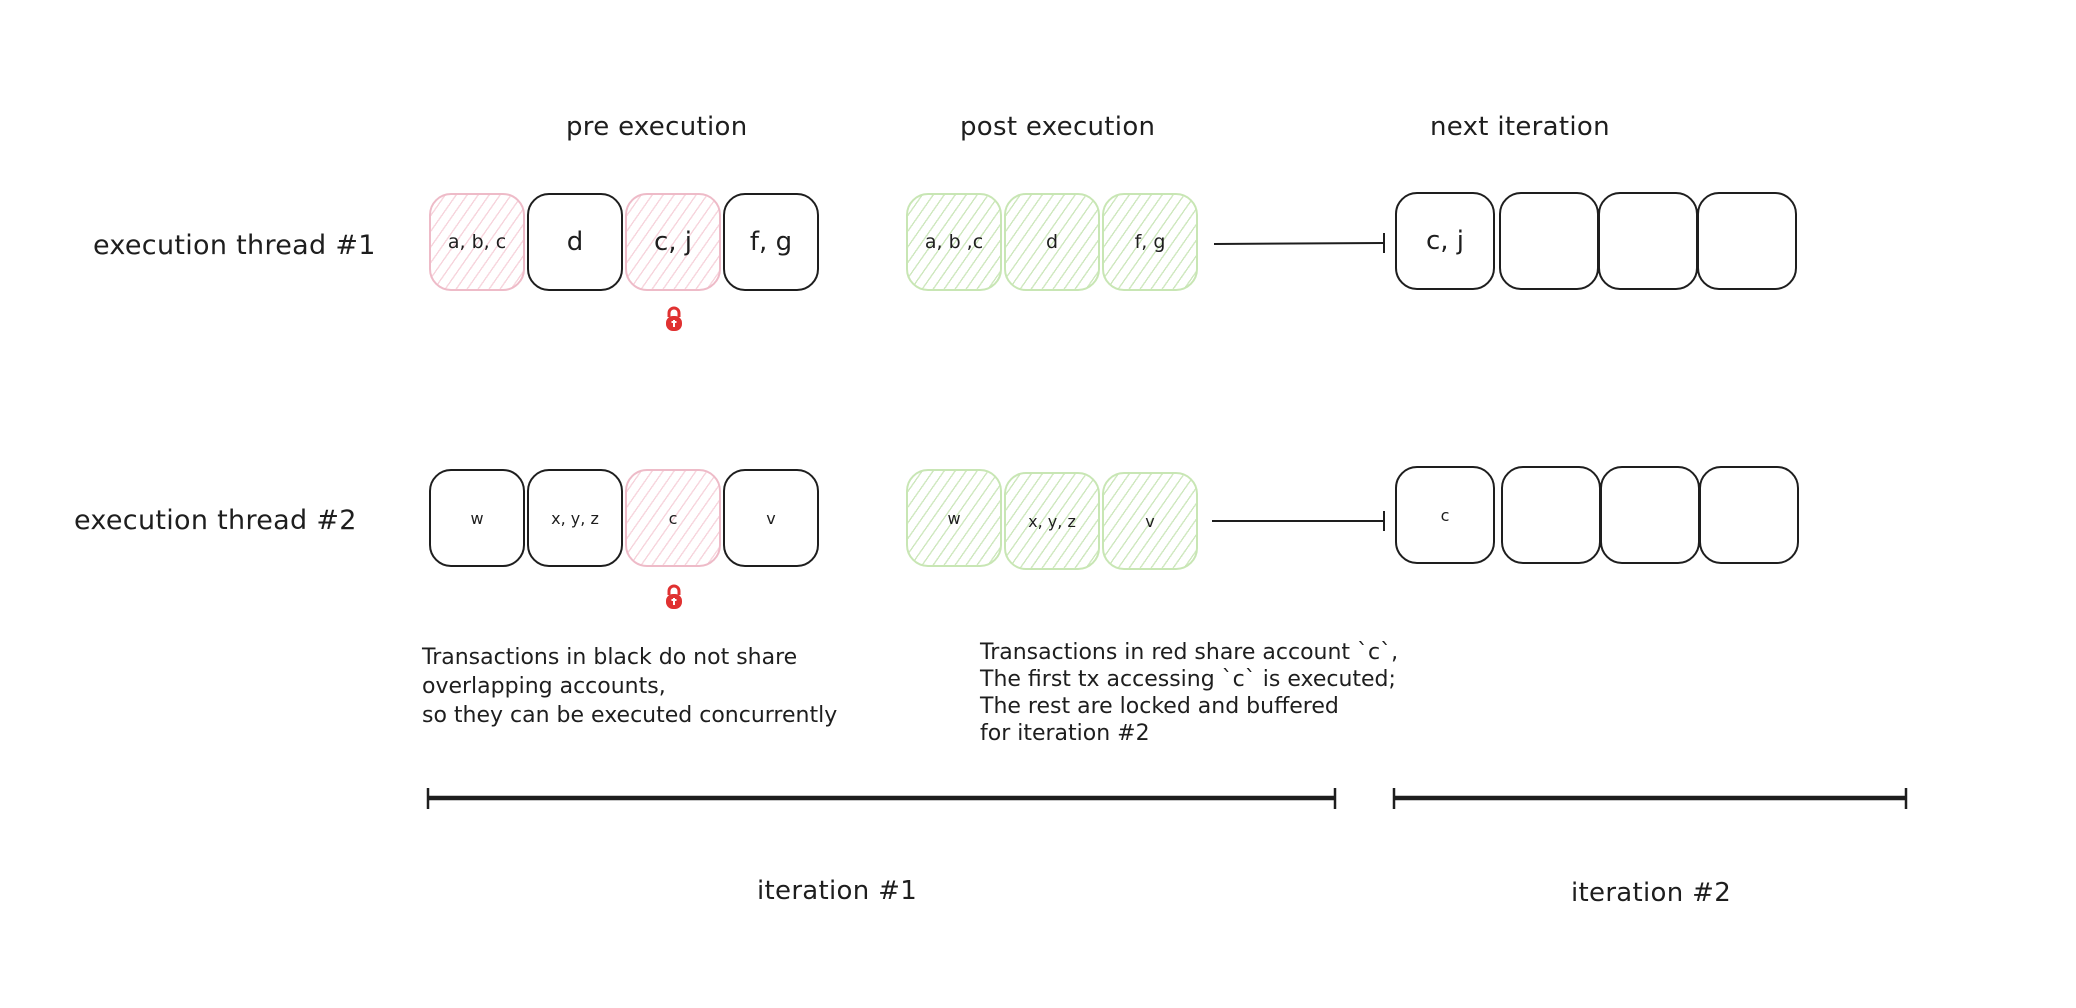 The width and height of the screenshot is (2076, 1008). I want to click on note-line: The first tx accessing `c` is executed;, so click(1188, 679).